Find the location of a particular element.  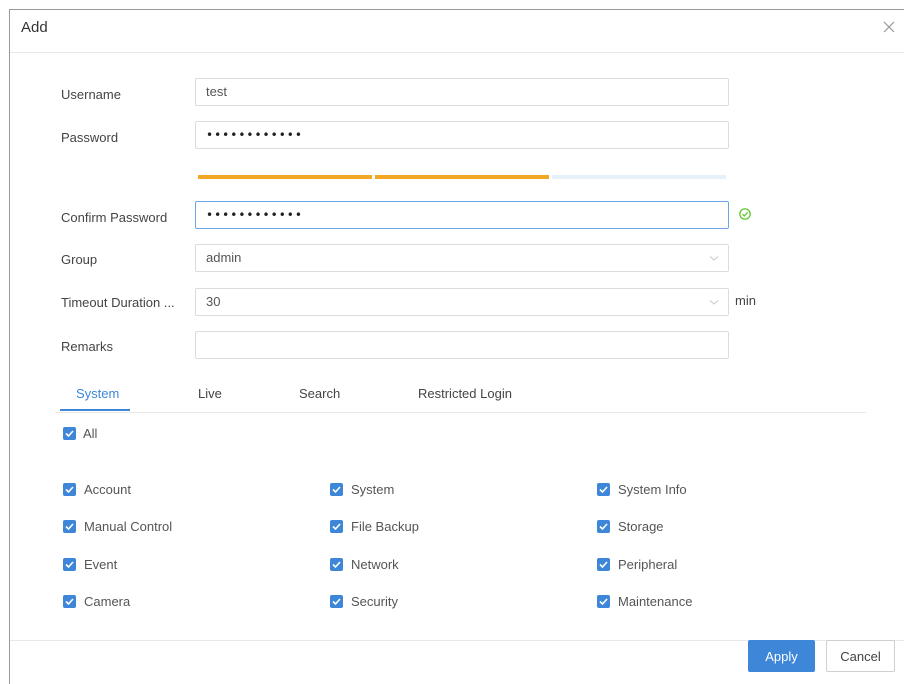

password-label: Password is located at coordinates (90, 137).